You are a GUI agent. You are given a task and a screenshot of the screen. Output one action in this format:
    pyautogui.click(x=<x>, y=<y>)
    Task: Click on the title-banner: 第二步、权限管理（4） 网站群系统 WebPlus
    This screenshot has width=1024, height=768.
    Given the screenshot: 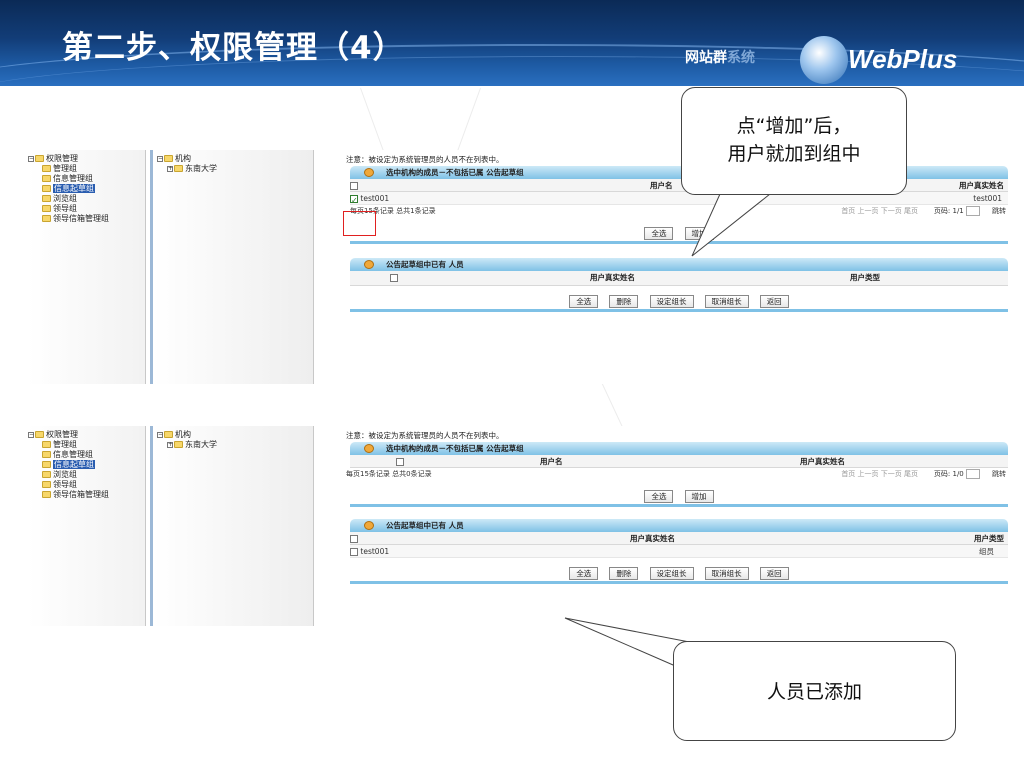 What is the action you would take?
    pyautogui.click(x=512, y=43)
    